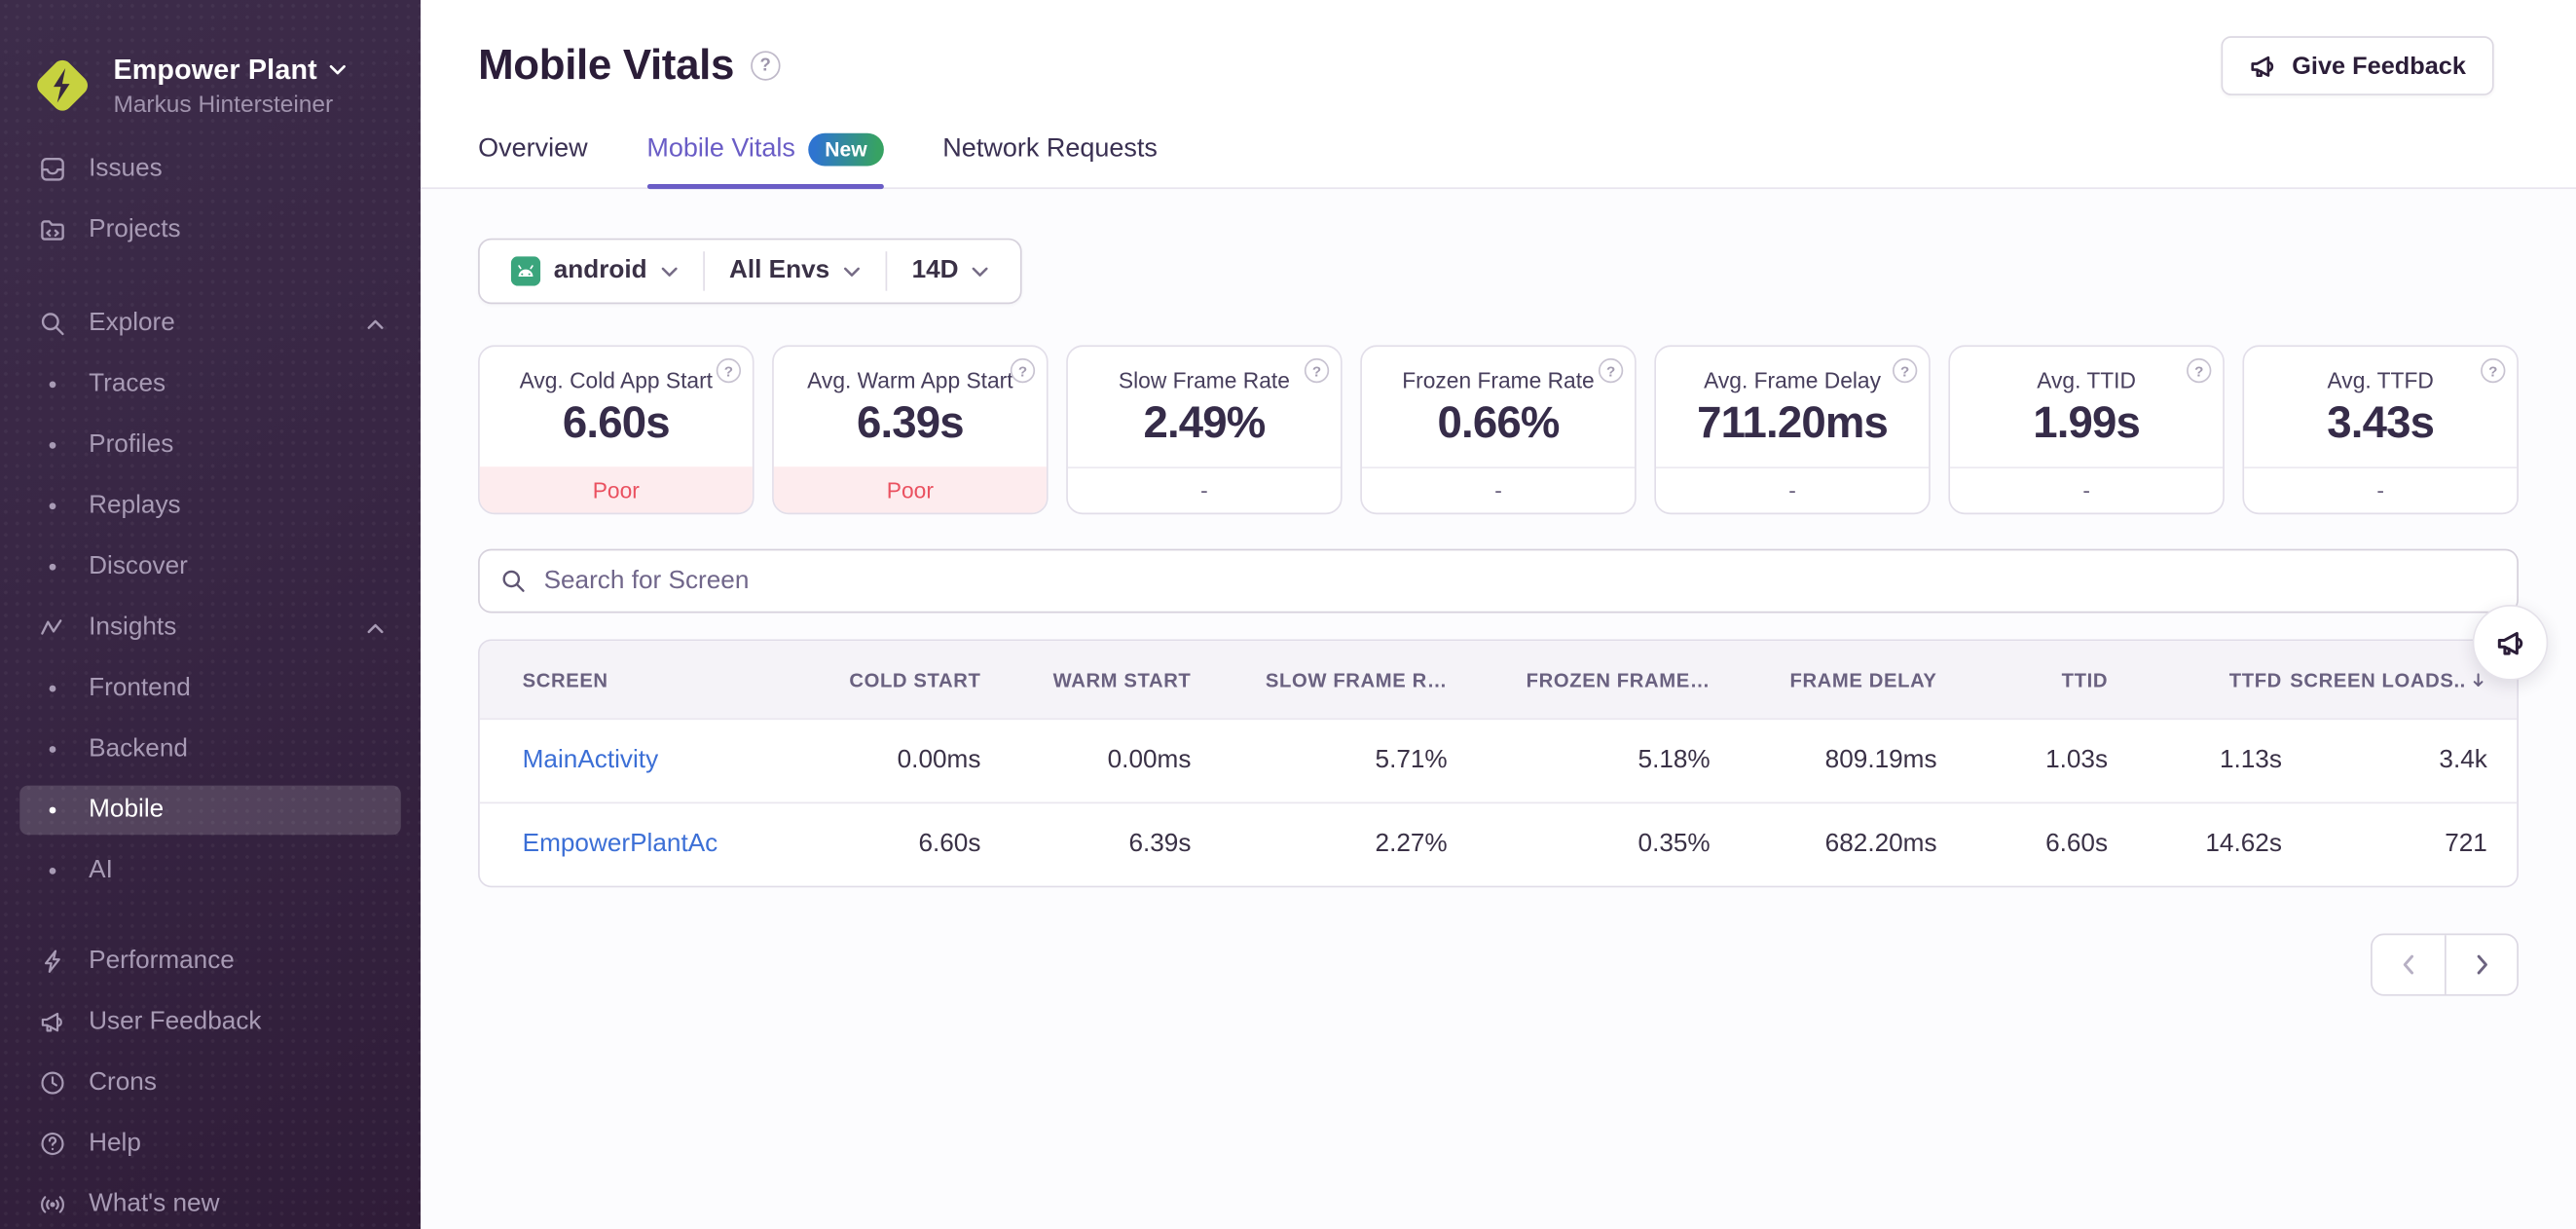 This screenshot has height=1229, width=2576. Describe the element at coordinates (600, 270) in the screenshot. I see `project-filter-value: android` at that location.